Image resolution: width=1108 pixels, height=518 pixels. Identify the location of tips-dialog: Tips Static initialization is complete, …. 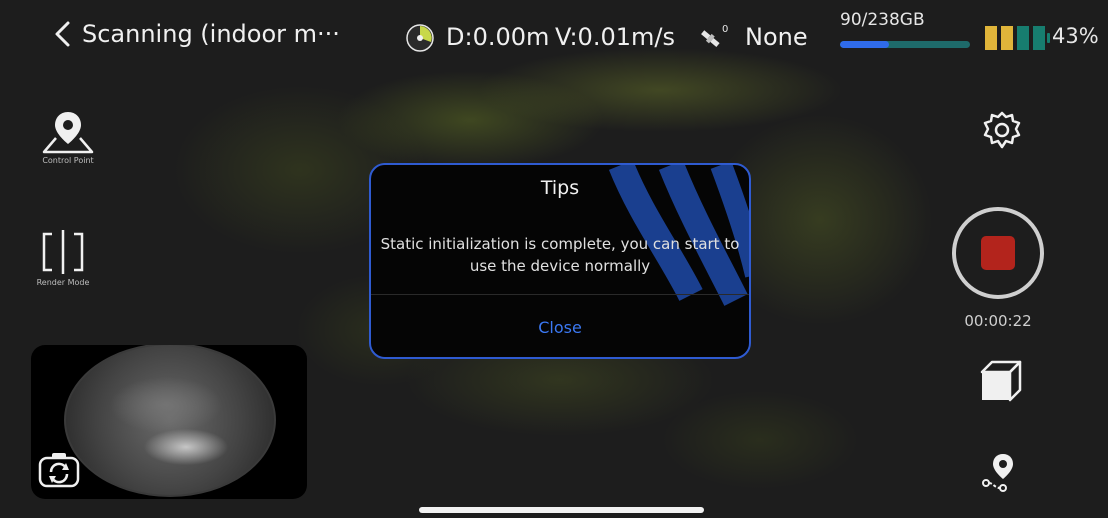
(560, 261).